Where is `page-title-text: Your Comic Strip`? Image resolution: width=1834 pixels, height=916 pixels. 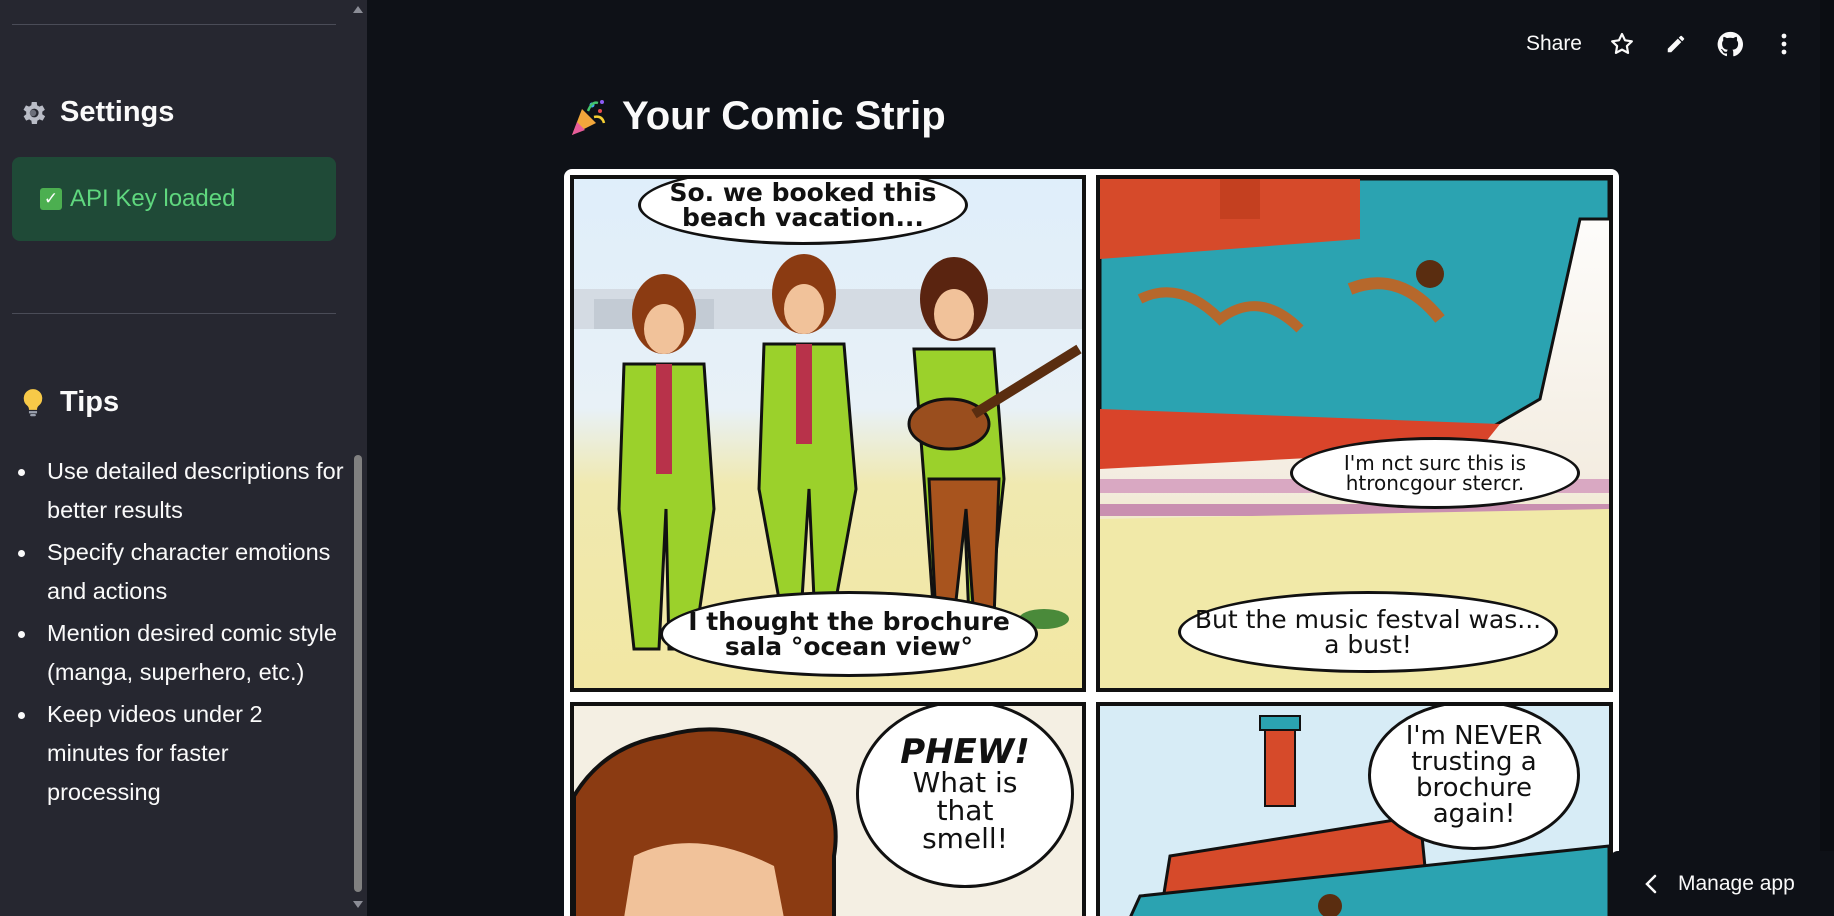 page-title-text: Your Comic Strip is located at coordinates (784, 116).